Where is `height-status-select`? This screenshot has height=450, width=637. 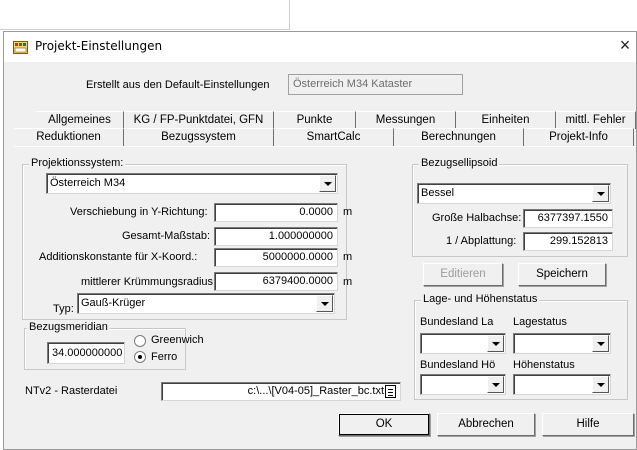
height-status-select is located at coordinates (562, 384).